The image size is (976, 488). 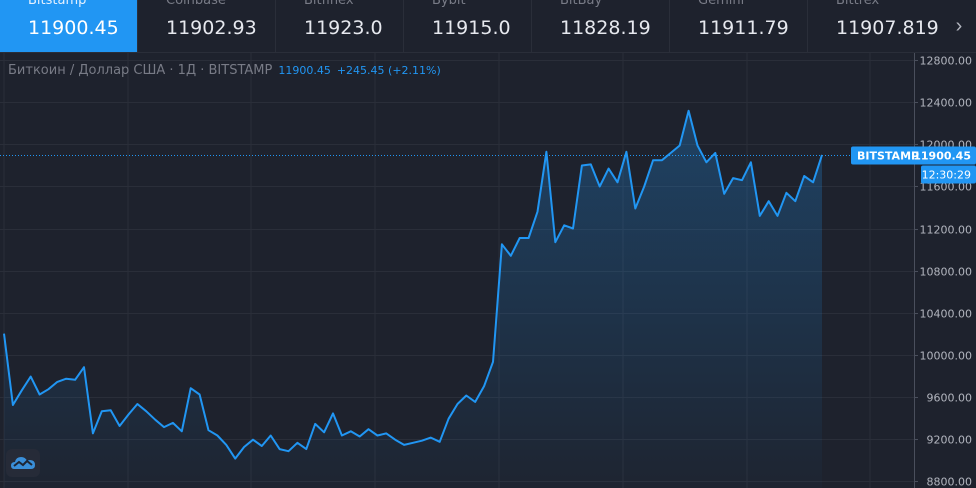 I want to click on tab-bybit: Bybit 11915.0, so click(x=468, y=26).